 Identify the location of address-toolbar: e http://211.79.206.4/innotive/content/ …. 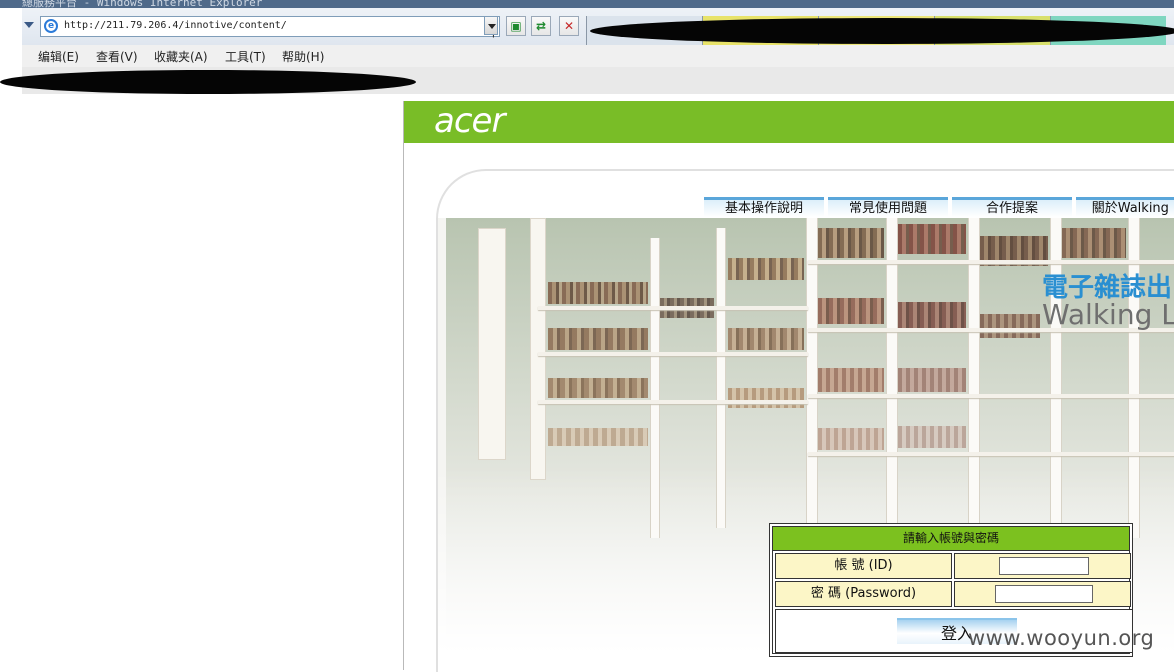
(598, 27).